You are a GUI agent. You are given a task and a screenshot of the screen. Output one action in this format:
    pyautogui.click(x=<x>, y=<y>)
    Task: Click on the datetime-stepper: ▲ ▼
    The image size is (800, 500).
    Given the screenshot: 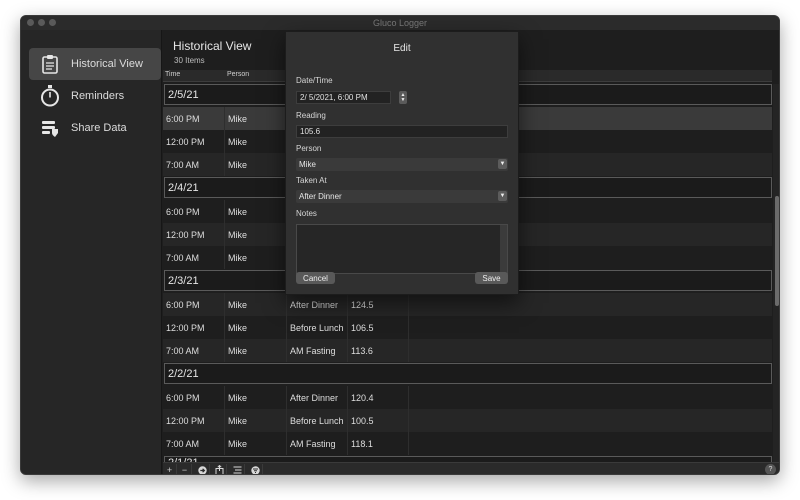 What is the action you would take?
    pyautogui.click(x=403, y=97)
    